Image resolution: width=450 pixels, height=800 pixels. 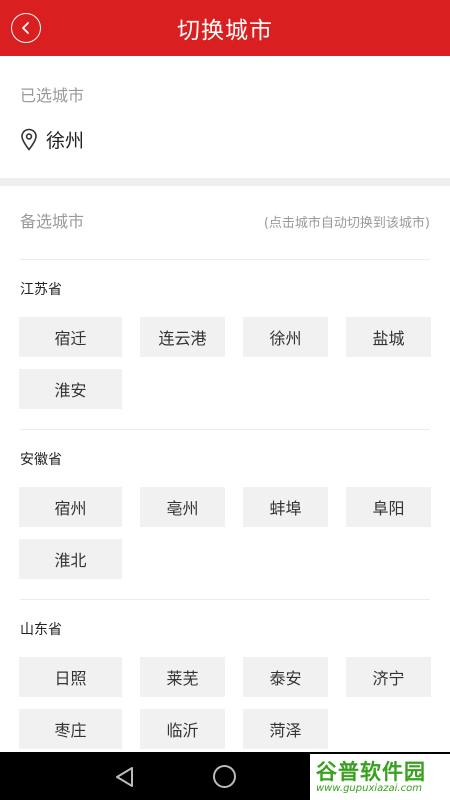 What do you see at coordinates (70, 389) in the screenshot?
I see `city-button: 淮安` at bounding box center [70, 389].